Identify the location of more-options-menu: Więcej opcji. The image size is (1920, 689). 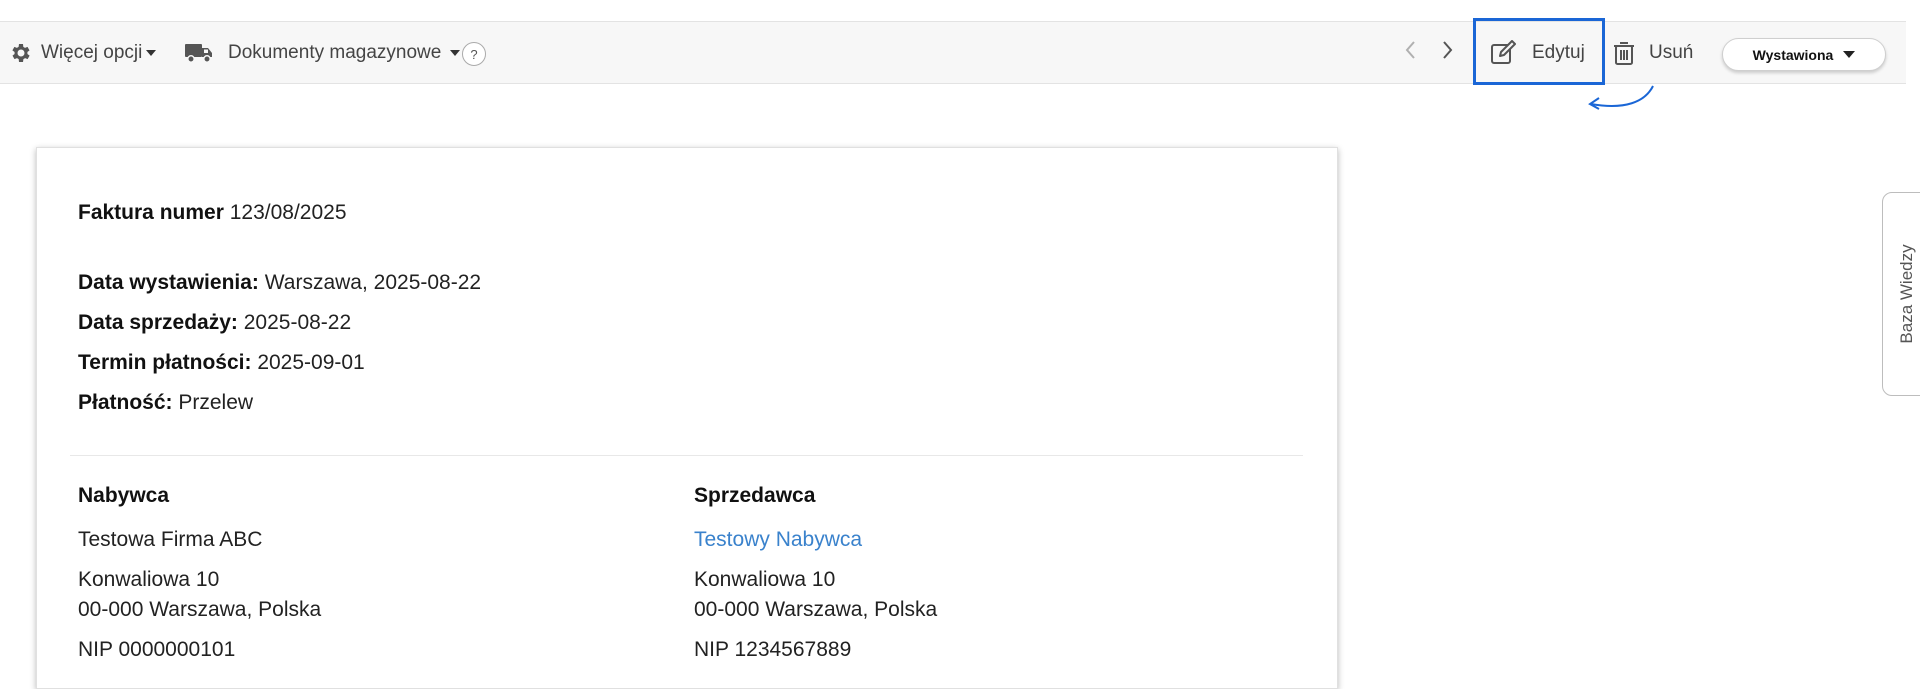
(83, 52).